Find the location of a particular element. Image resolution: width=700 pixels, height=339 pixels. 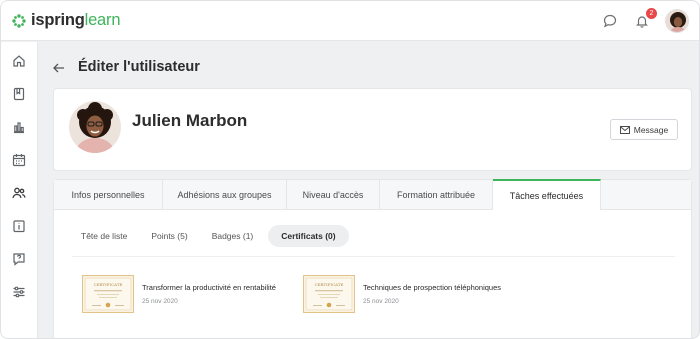

home-icon is located at coordinates (19, 61).